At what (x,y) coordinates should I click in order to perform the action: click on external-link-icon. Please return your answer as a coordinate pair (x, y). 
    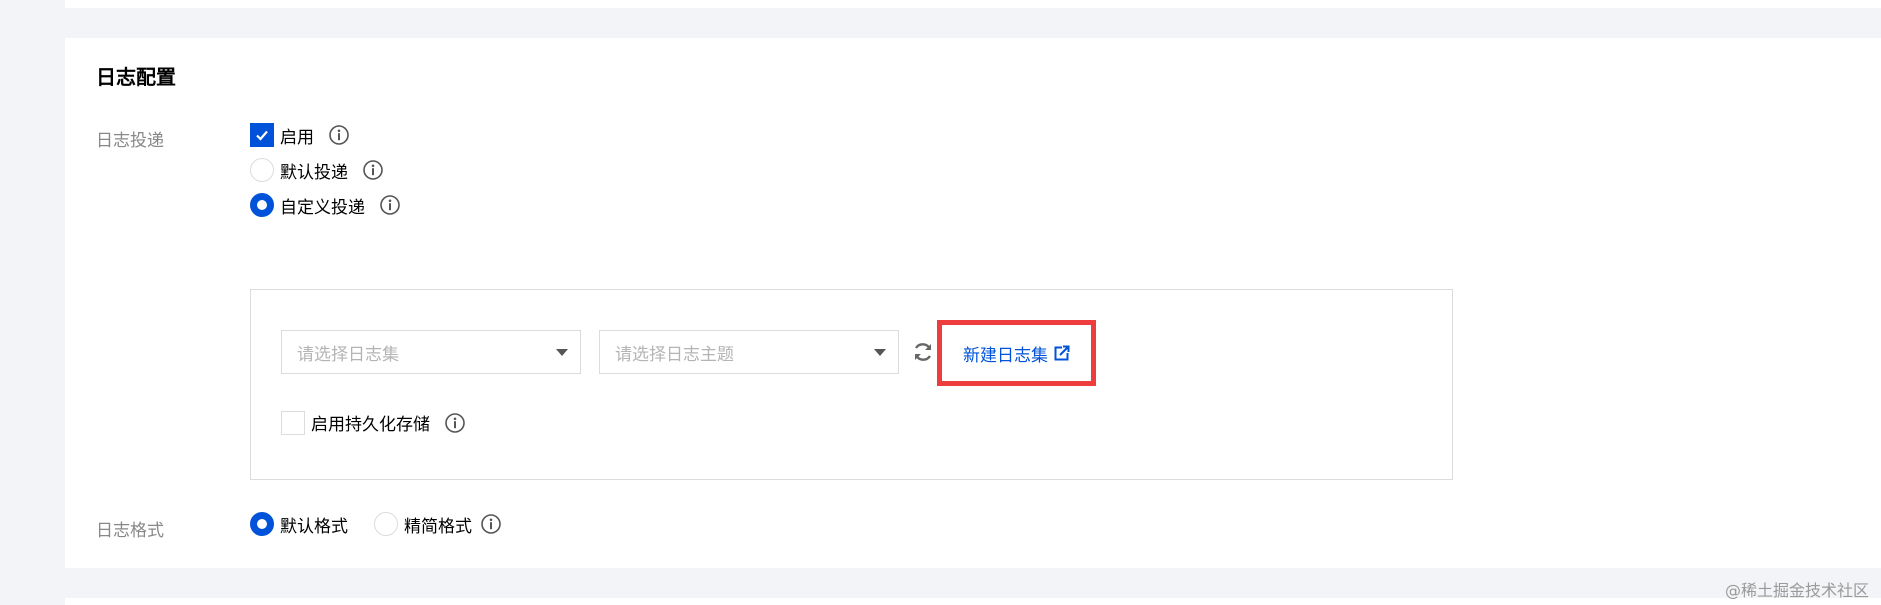
    Looking at the image, I should click on (1062, 353).